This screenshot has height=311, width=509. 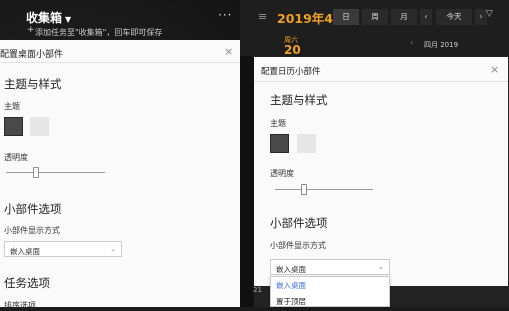 What do you see at coordinates (441, 45) in the screenshot?
I see `mini-calendar-title: 四月 2019` at bounding box center [441, 45].